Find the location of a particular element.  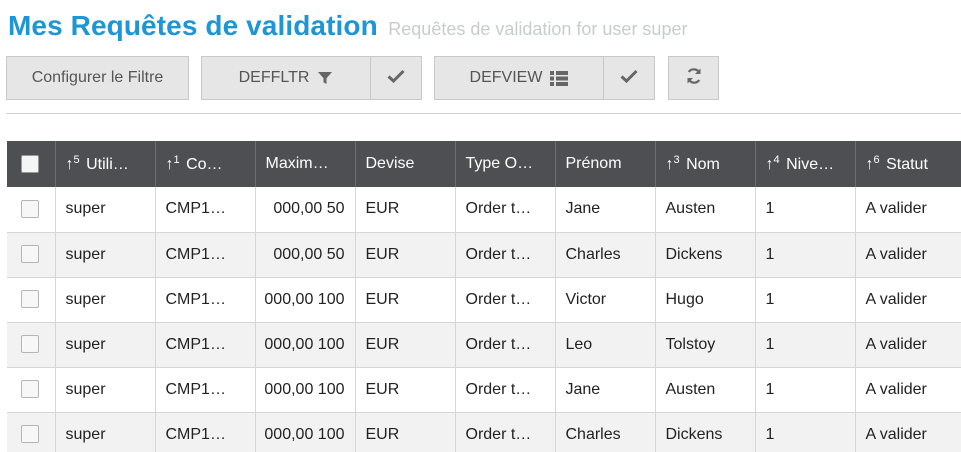

cell-max: 50 000,00 is located at coordinates (305, 255).